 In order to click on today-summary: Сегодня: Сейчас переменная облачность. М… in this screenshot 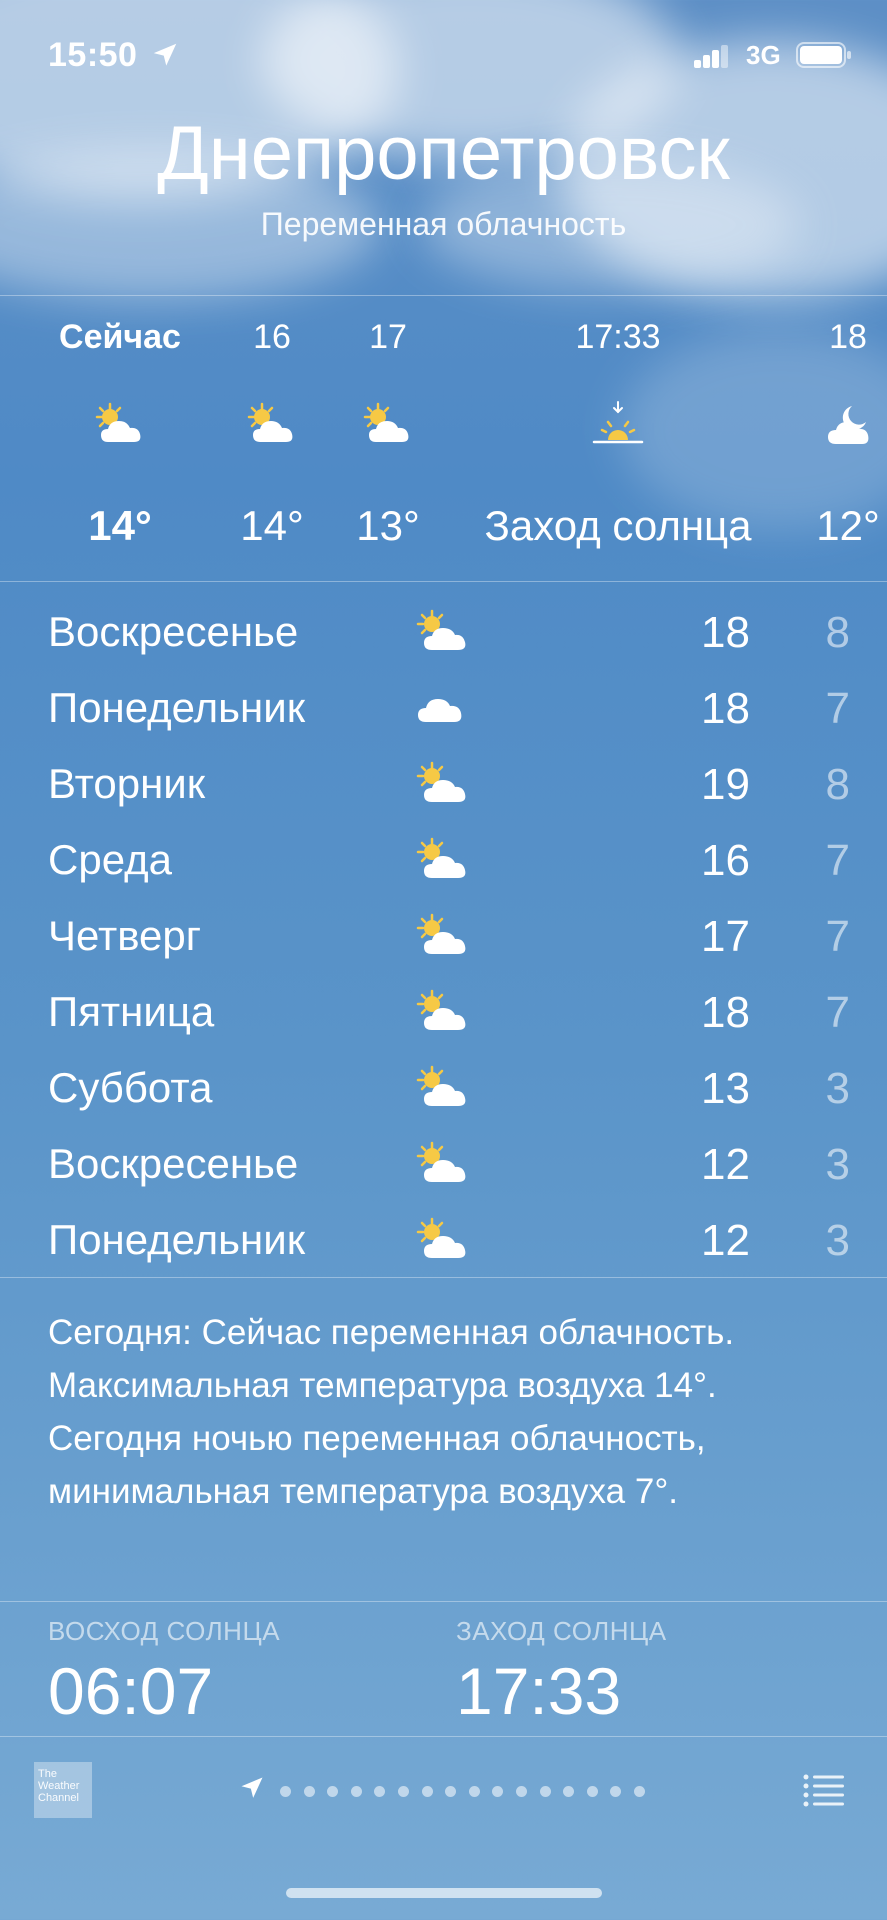, I will do `click(391, 1412)`.